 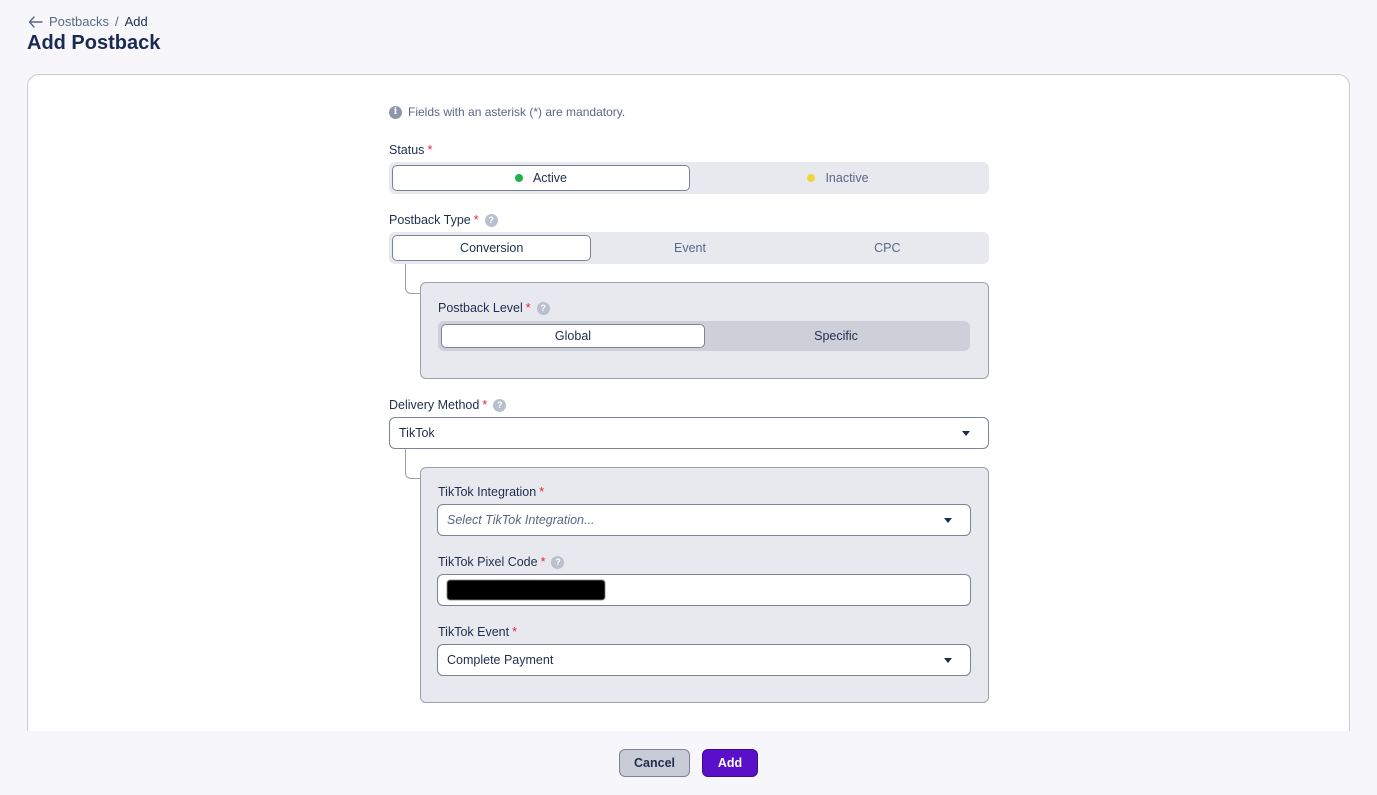 I want to click on delivery-method-label: Delivery Method * ?, so click(x=448, y=405).